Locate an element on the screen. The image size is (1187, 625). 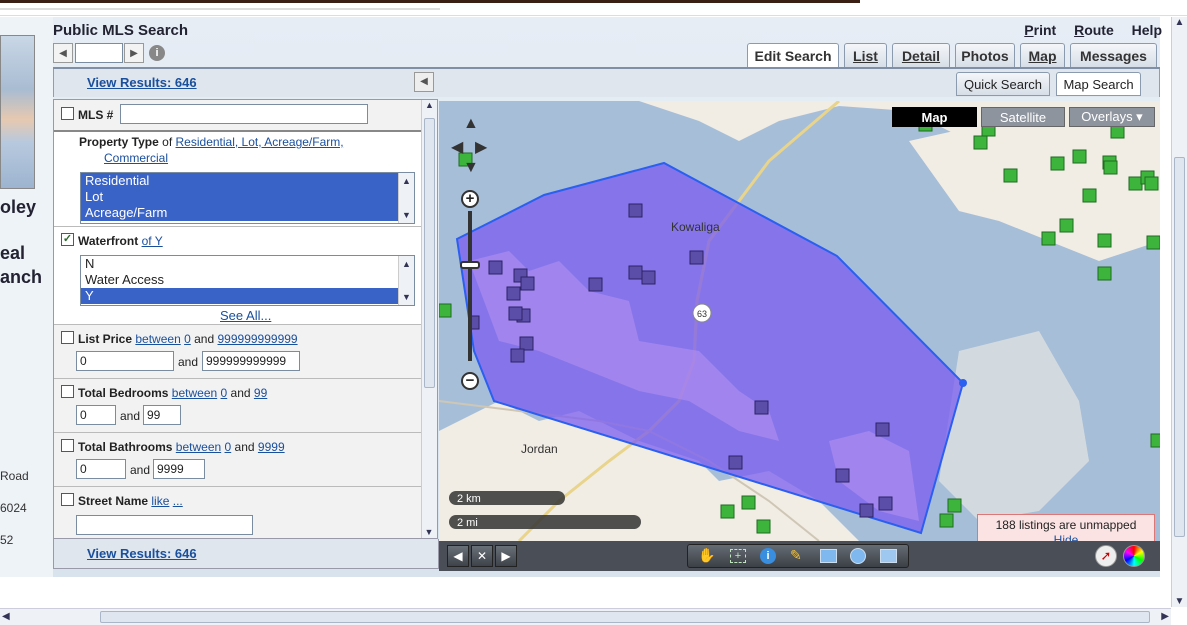
agent-phone: 52 is located at coordinates (7, 540).